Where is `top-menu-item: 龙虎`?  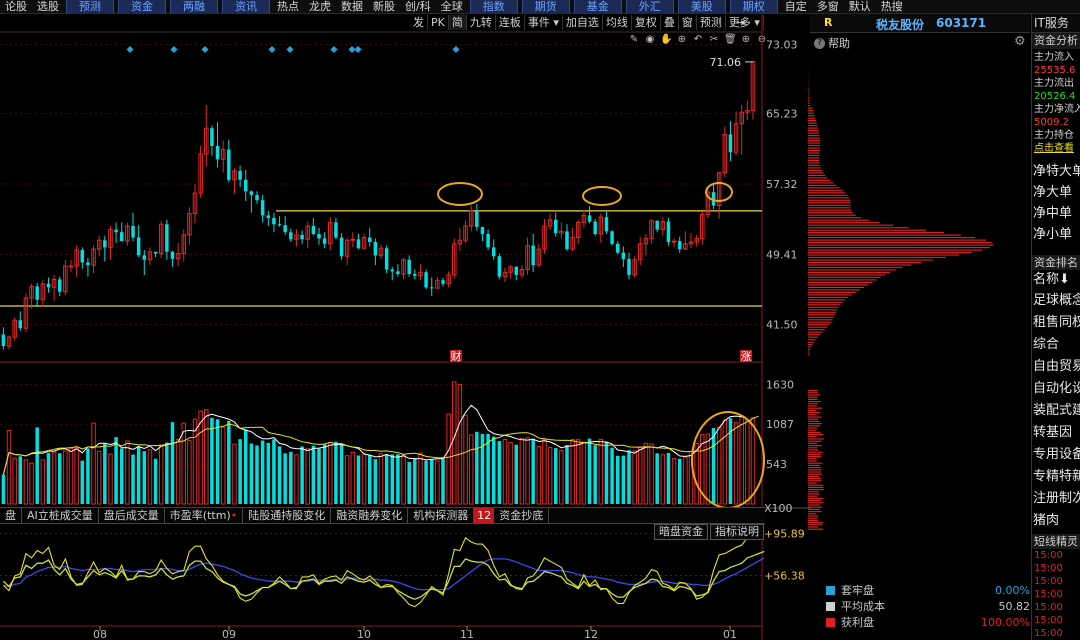 top-menu-item: 龙虎 is located at coordinates (320, 6).